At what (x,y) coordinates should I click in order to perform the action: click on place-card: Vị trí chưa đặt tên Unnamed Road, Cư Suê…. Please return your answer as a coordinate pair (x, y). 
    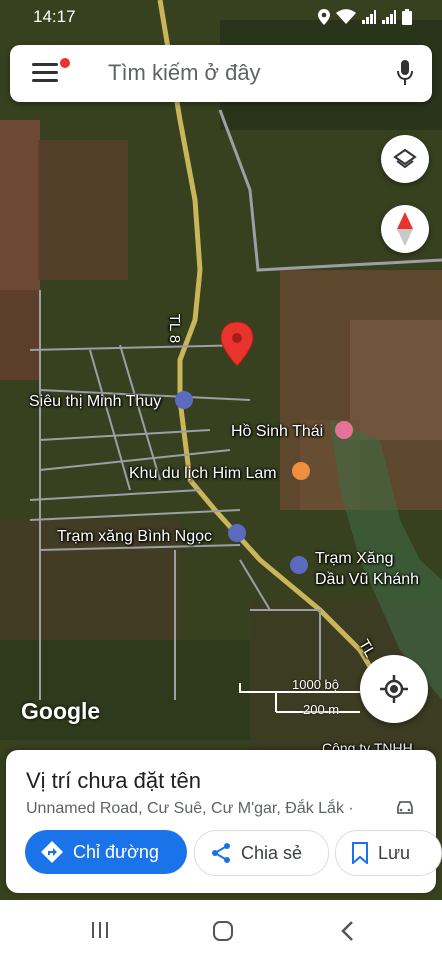
    Looking at the image, I should click on (224, 821).